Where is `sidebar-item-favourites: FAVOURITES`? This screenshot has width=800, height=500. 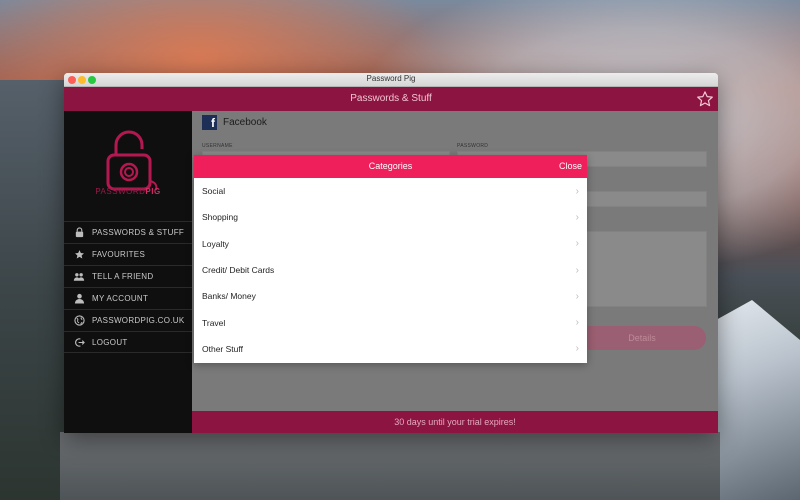 sidebar-item-favourites: FAVOURITES is located at coordinates (128, 254).